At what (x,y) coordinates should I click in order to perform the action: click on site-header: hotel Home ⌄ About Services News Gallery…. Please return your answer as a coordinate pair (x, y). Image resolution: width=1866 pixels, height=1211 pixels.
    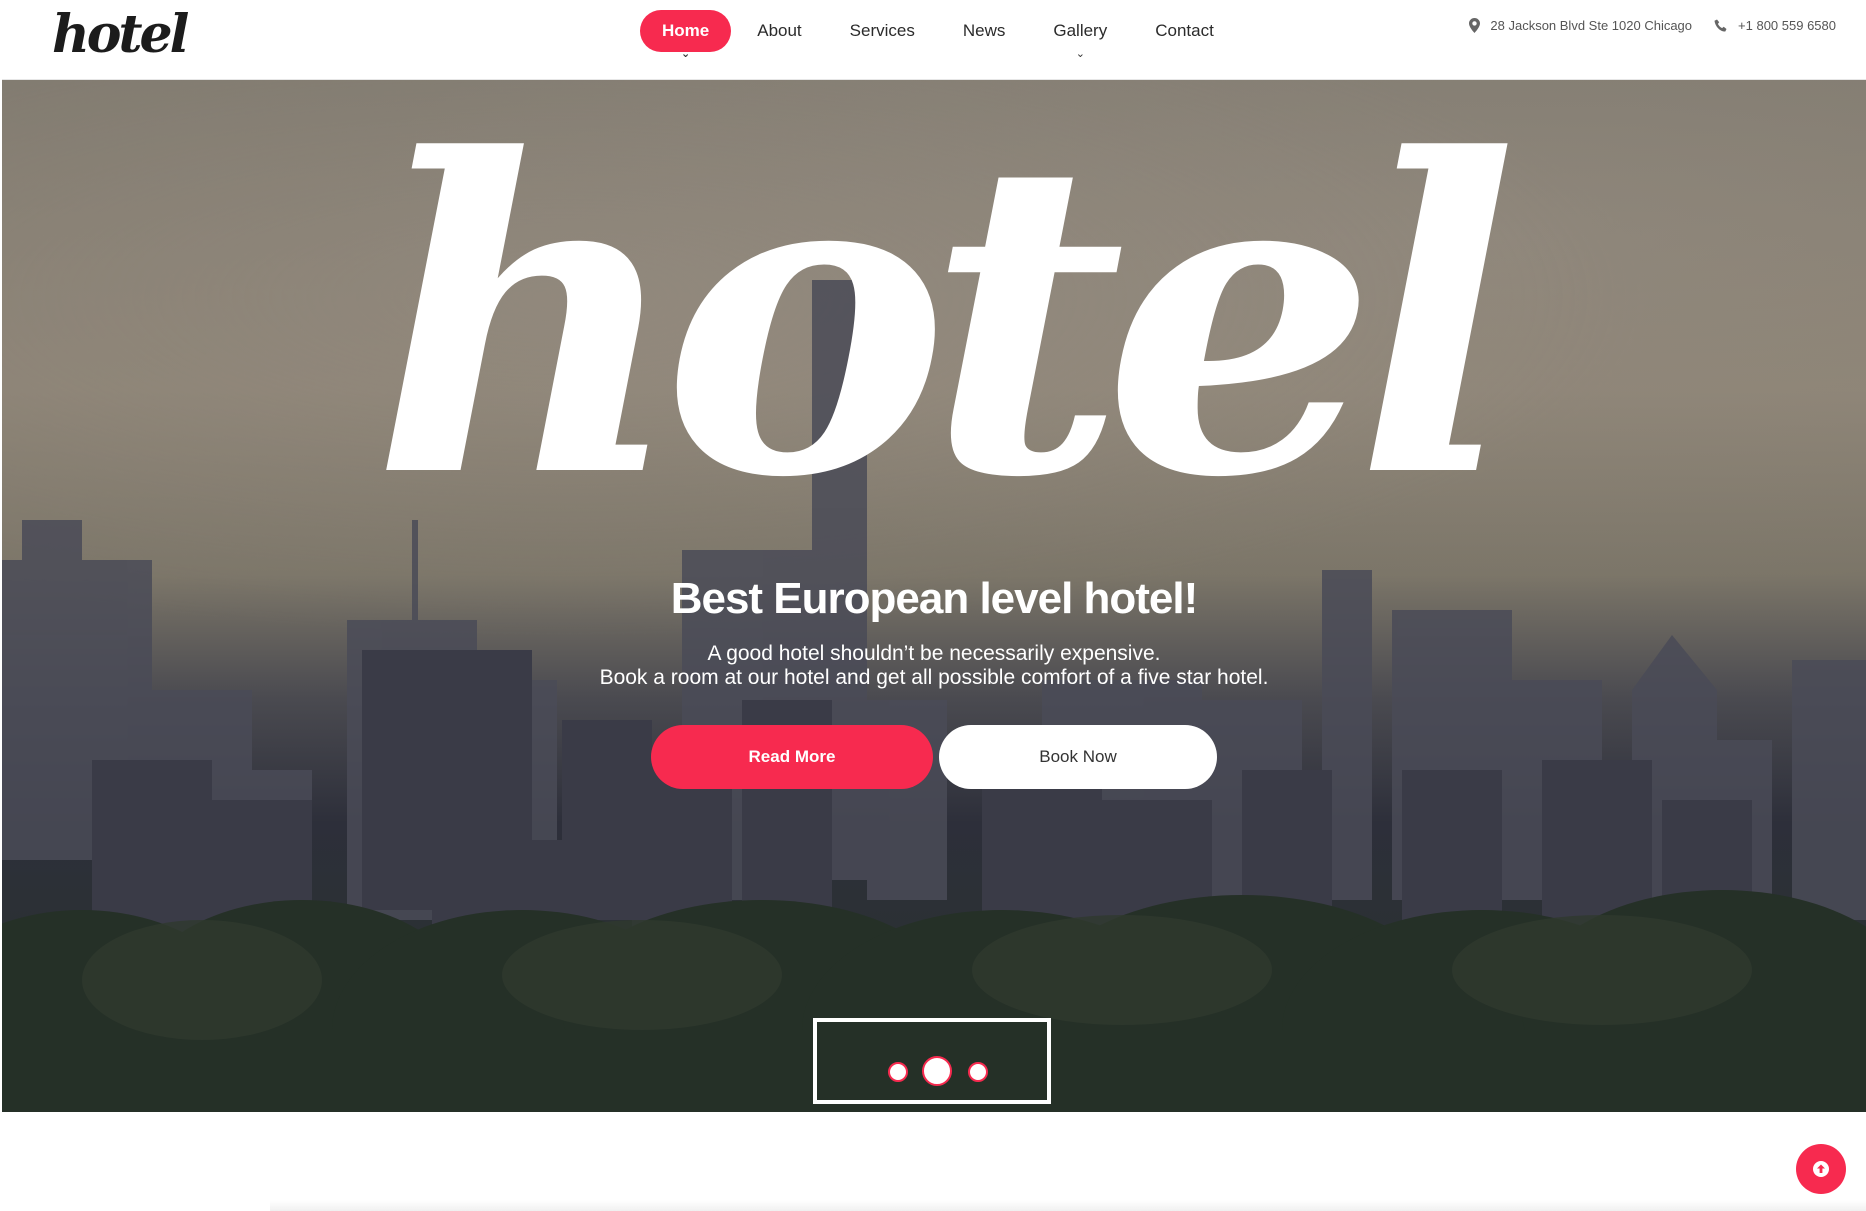
    Looking at the image, I should click on (934, 40).